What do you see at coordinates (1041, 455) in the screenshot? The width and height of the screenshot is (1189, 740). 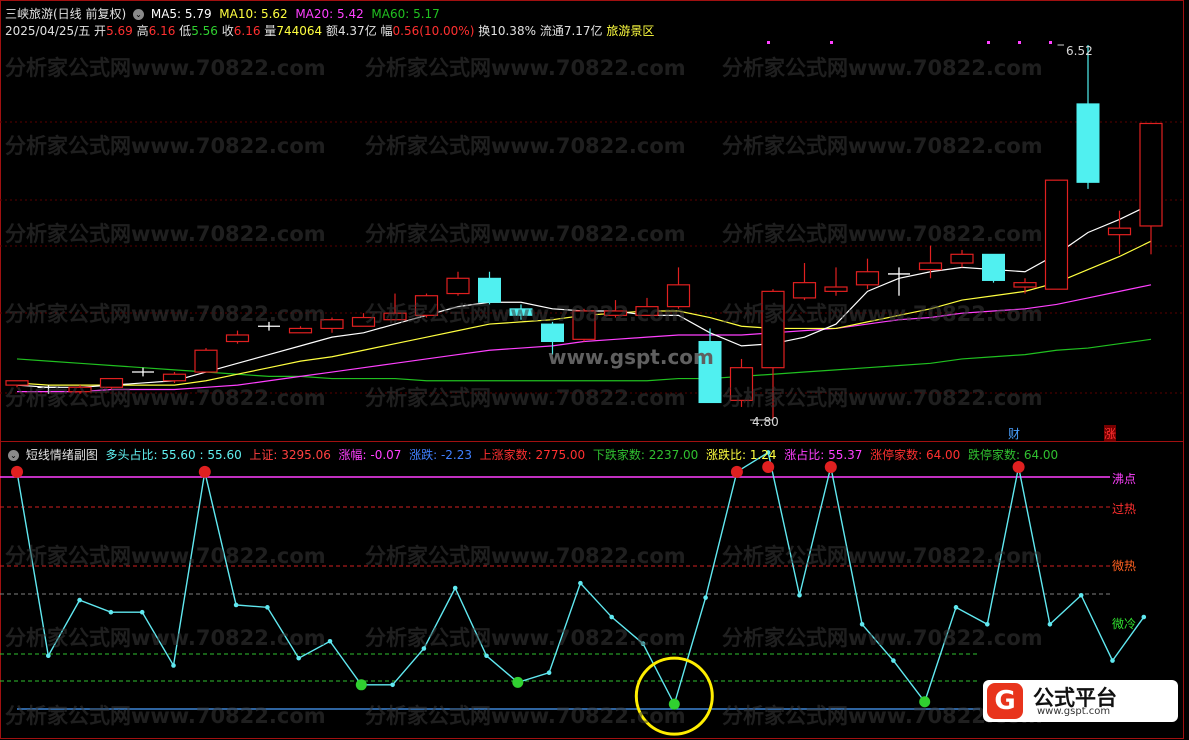 I see `limit-down-value: 64.00` at bounding box center [1041, 455].